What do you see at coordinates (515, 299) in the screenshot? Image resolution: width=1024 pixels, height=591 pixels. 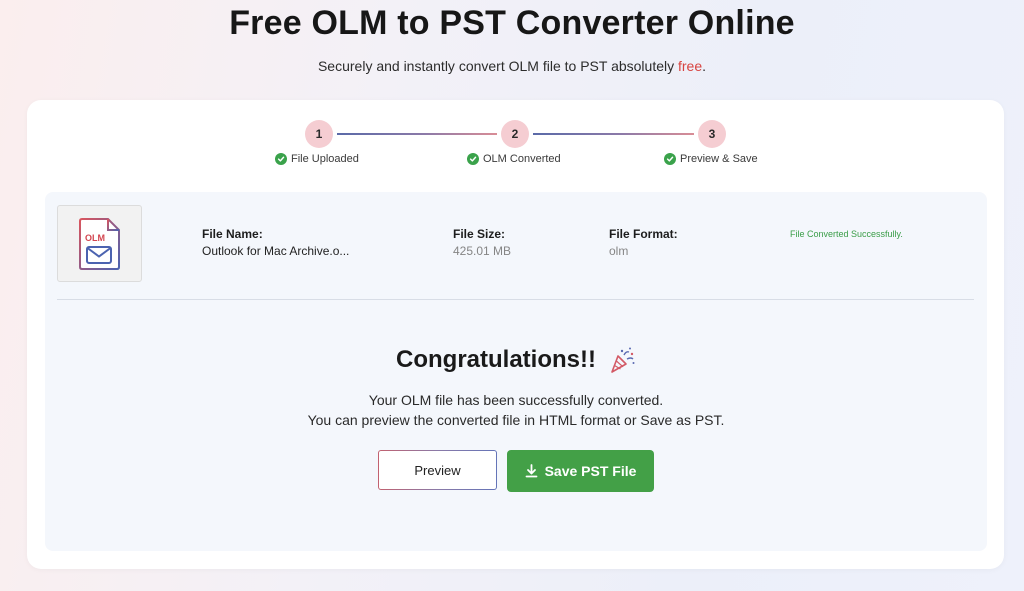 I see `section-divider` at bounding box center [515, 299].